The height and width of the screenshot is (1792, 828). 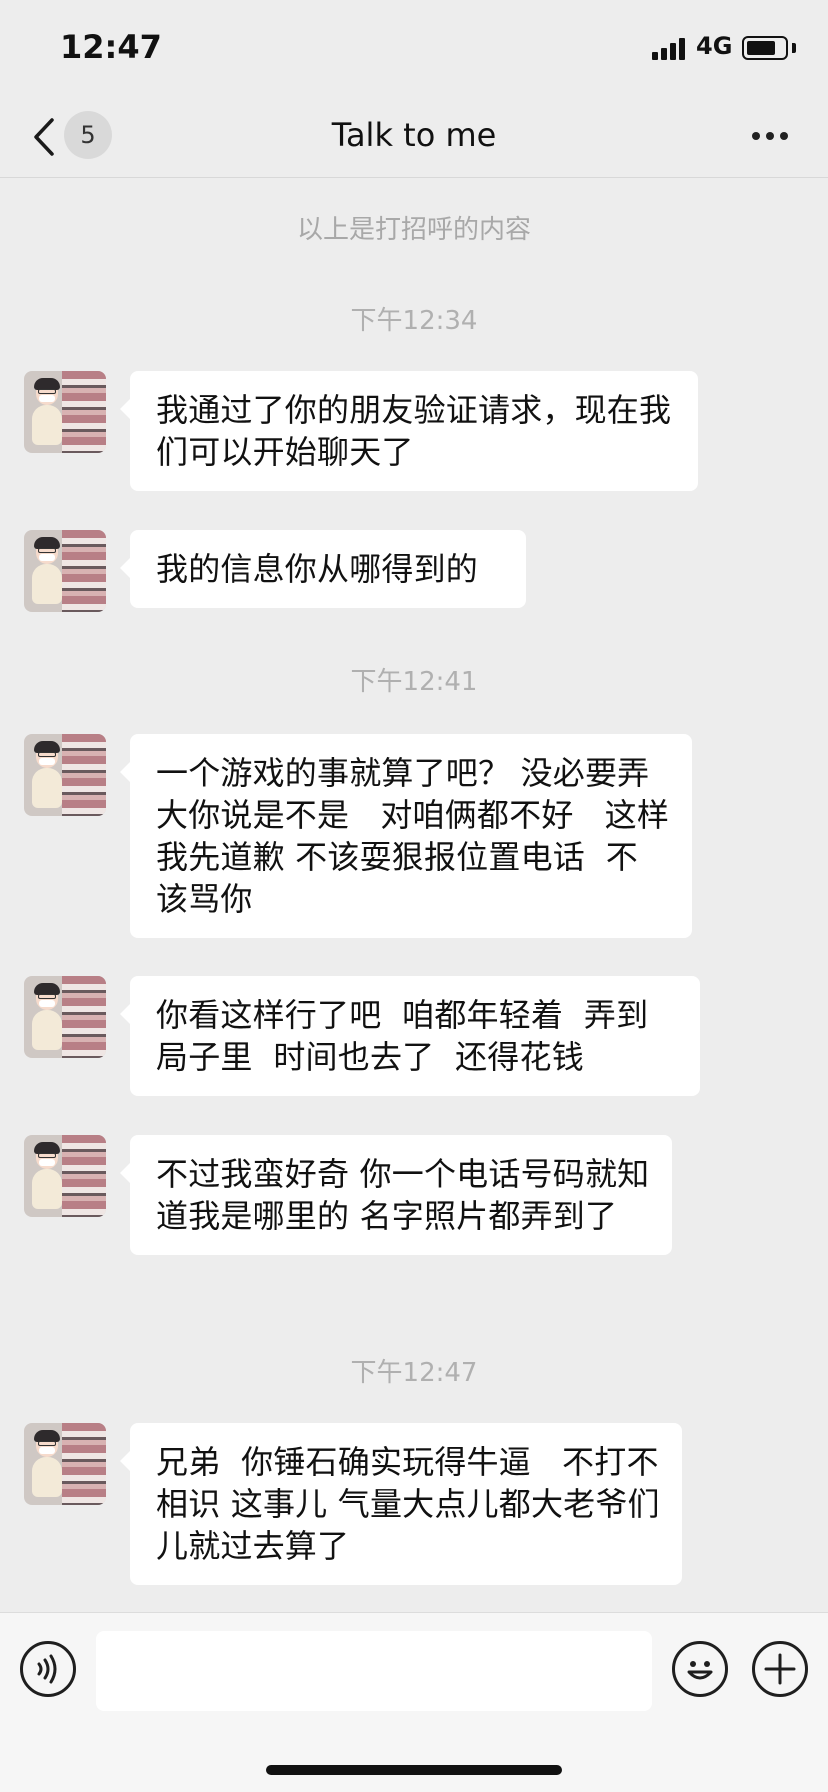 What do you see at coordinates (770, 136) in the screenshot?
I see `more-options-icon` at bounding box center [770, 136].